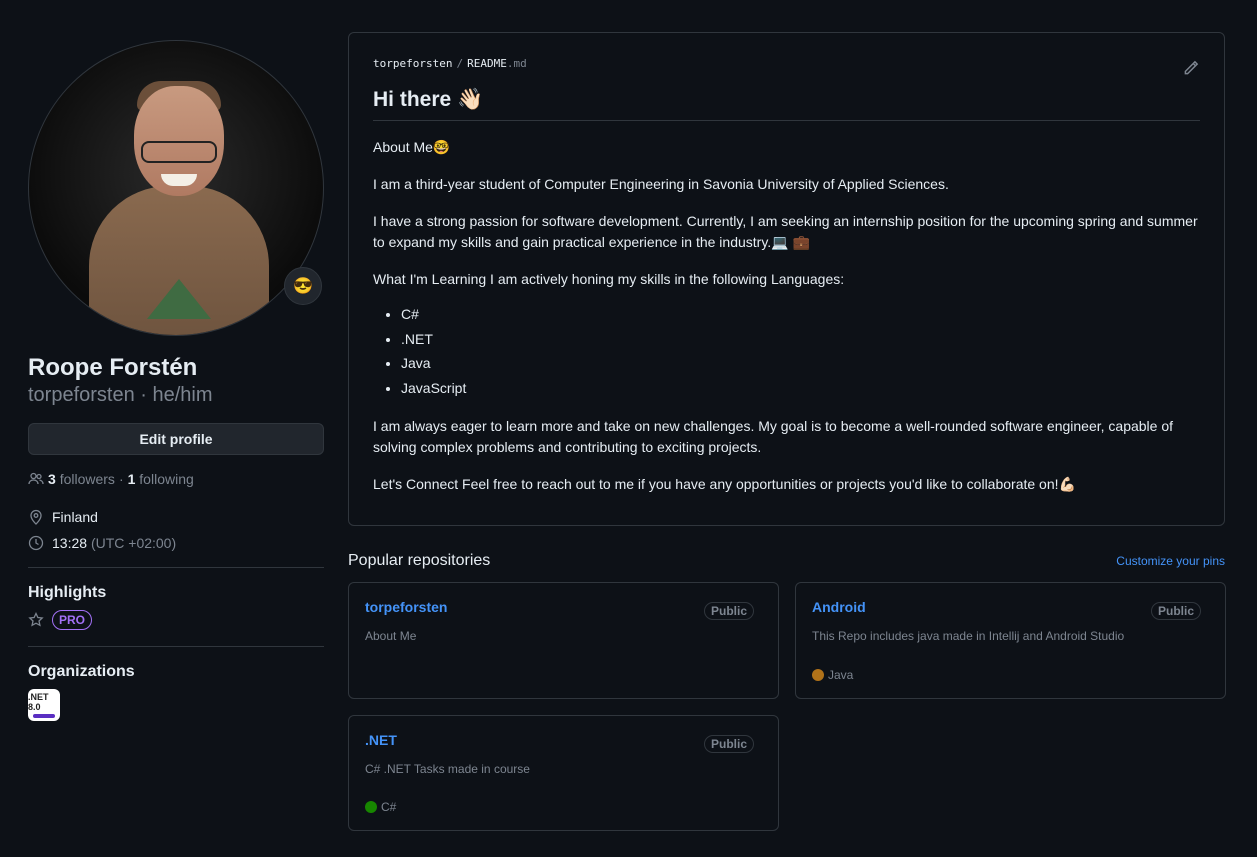 This screenshot has width=1257, height=857. I want to click on repo-description: C# .NET Tasks made in course, so click(447, 769).